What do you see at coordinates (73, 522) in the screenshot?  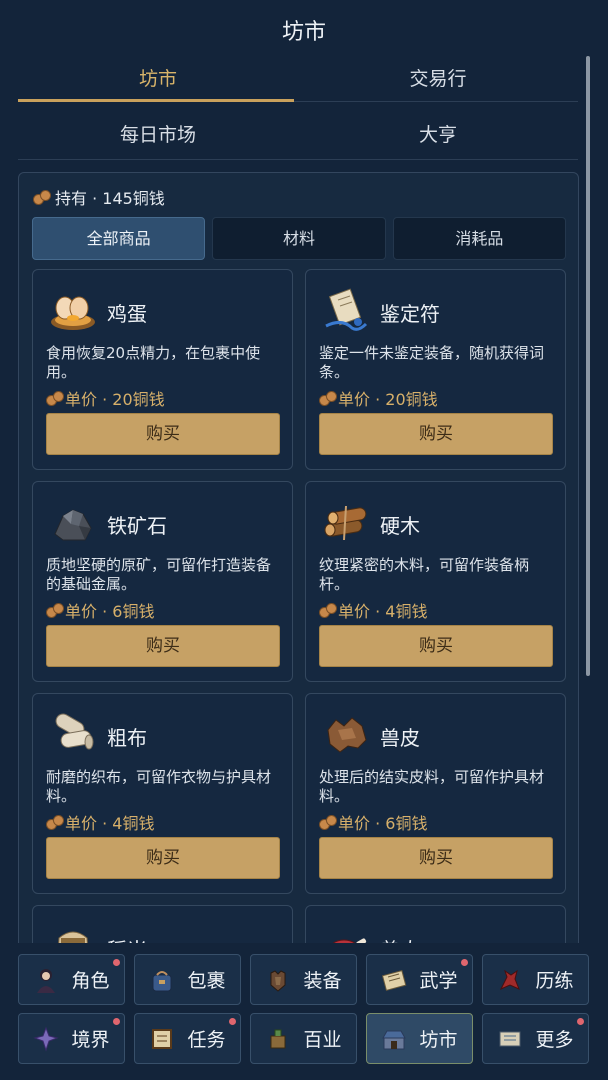 I see `iron-ore-icon` at bounding box center [73, 522].